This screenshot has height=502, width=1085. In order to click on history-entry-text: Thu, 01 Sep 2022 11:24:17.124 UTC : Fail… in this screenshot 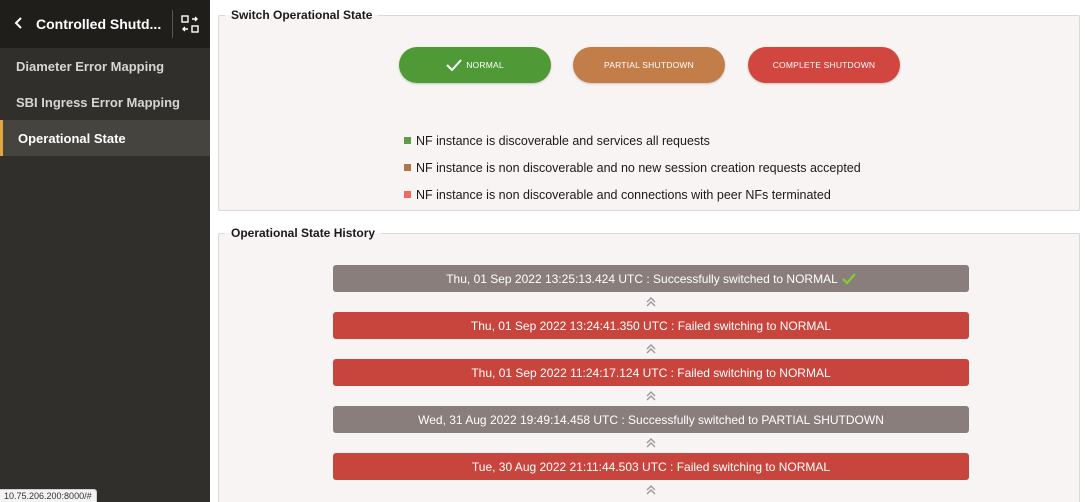, I will do `click(651, 372)`.